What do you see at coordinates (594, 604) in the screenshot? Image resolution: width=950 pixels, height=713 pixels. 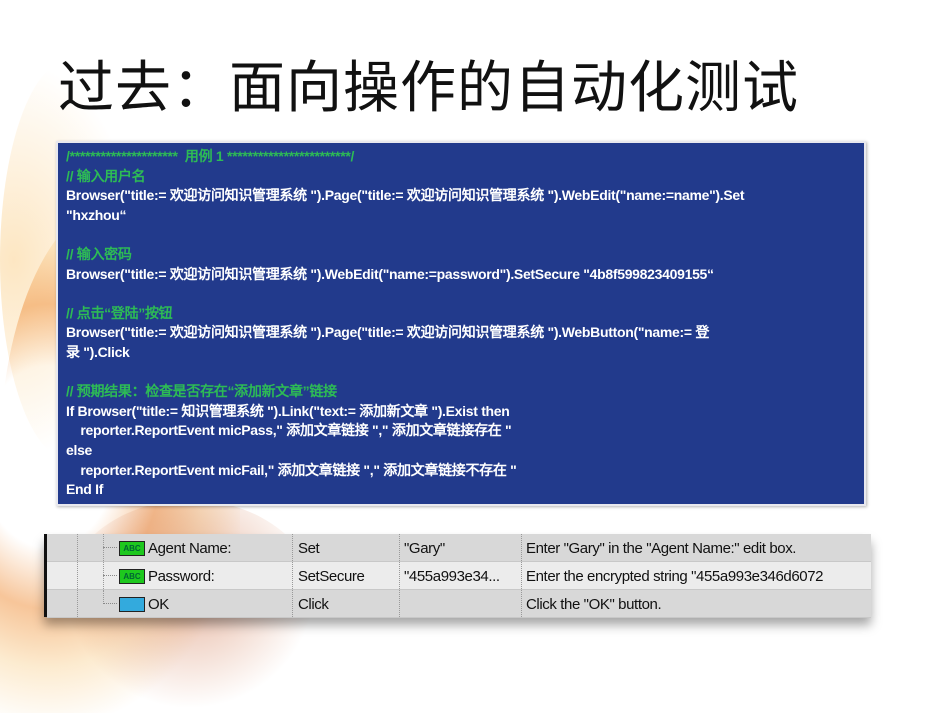 I see `step-documentation: Click the "OK" button.` at bounding box center [594, 604].